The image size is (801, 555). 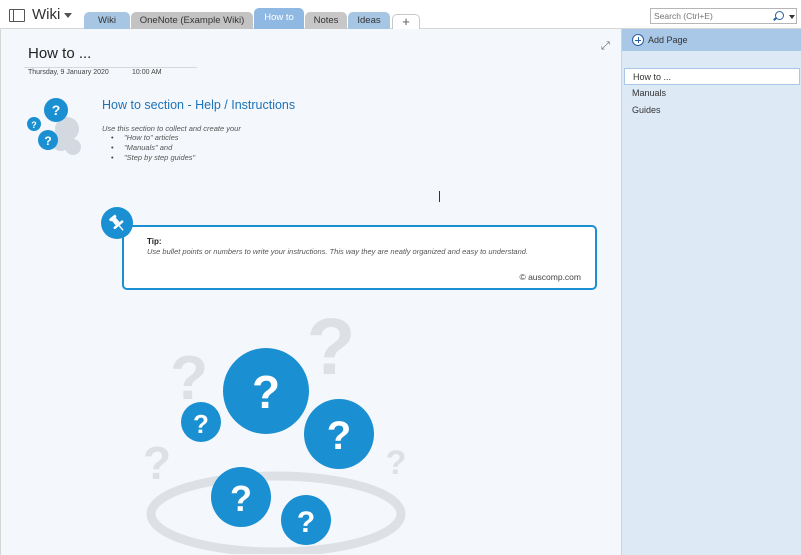 I want to click on expand-icon: ⤢, so click(x=606, y=46).